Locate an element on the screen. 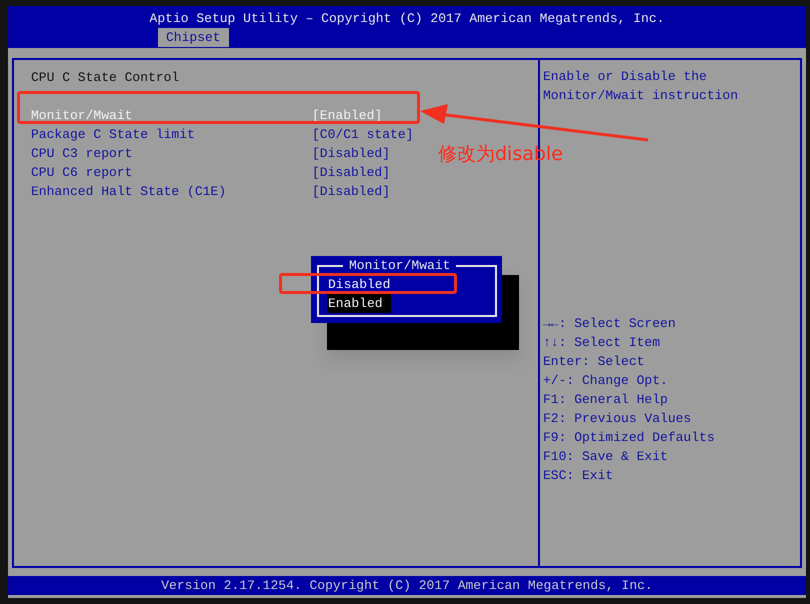  popup-option: Enabled is located at coordinates (359, 303).